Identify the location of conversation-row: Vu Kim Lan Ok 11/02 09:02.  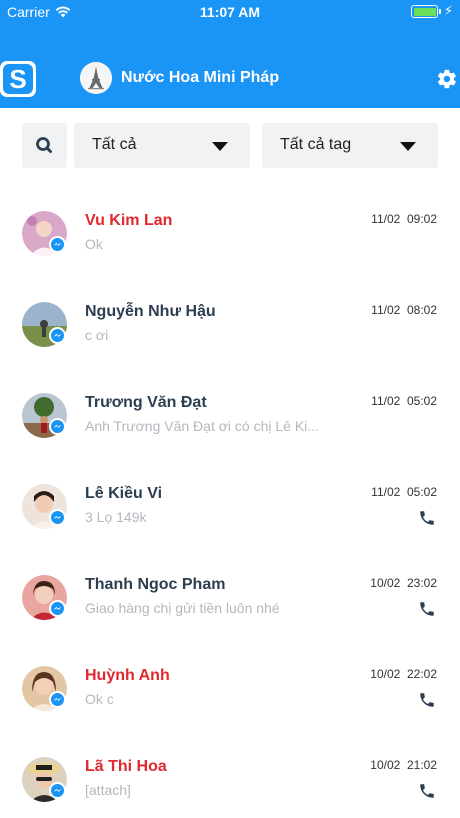
(230, 225).